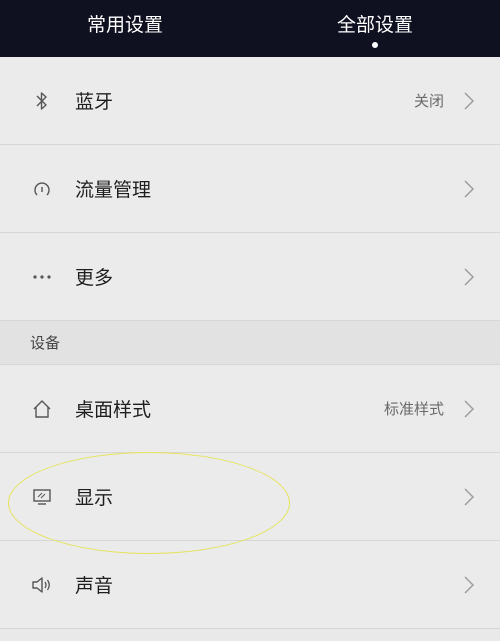 Image resolution: width=500 pixels, height=641 pixels. Describe the element at coordinates (42, 585) in the screenshot. I see `speaker-icon` at that location.